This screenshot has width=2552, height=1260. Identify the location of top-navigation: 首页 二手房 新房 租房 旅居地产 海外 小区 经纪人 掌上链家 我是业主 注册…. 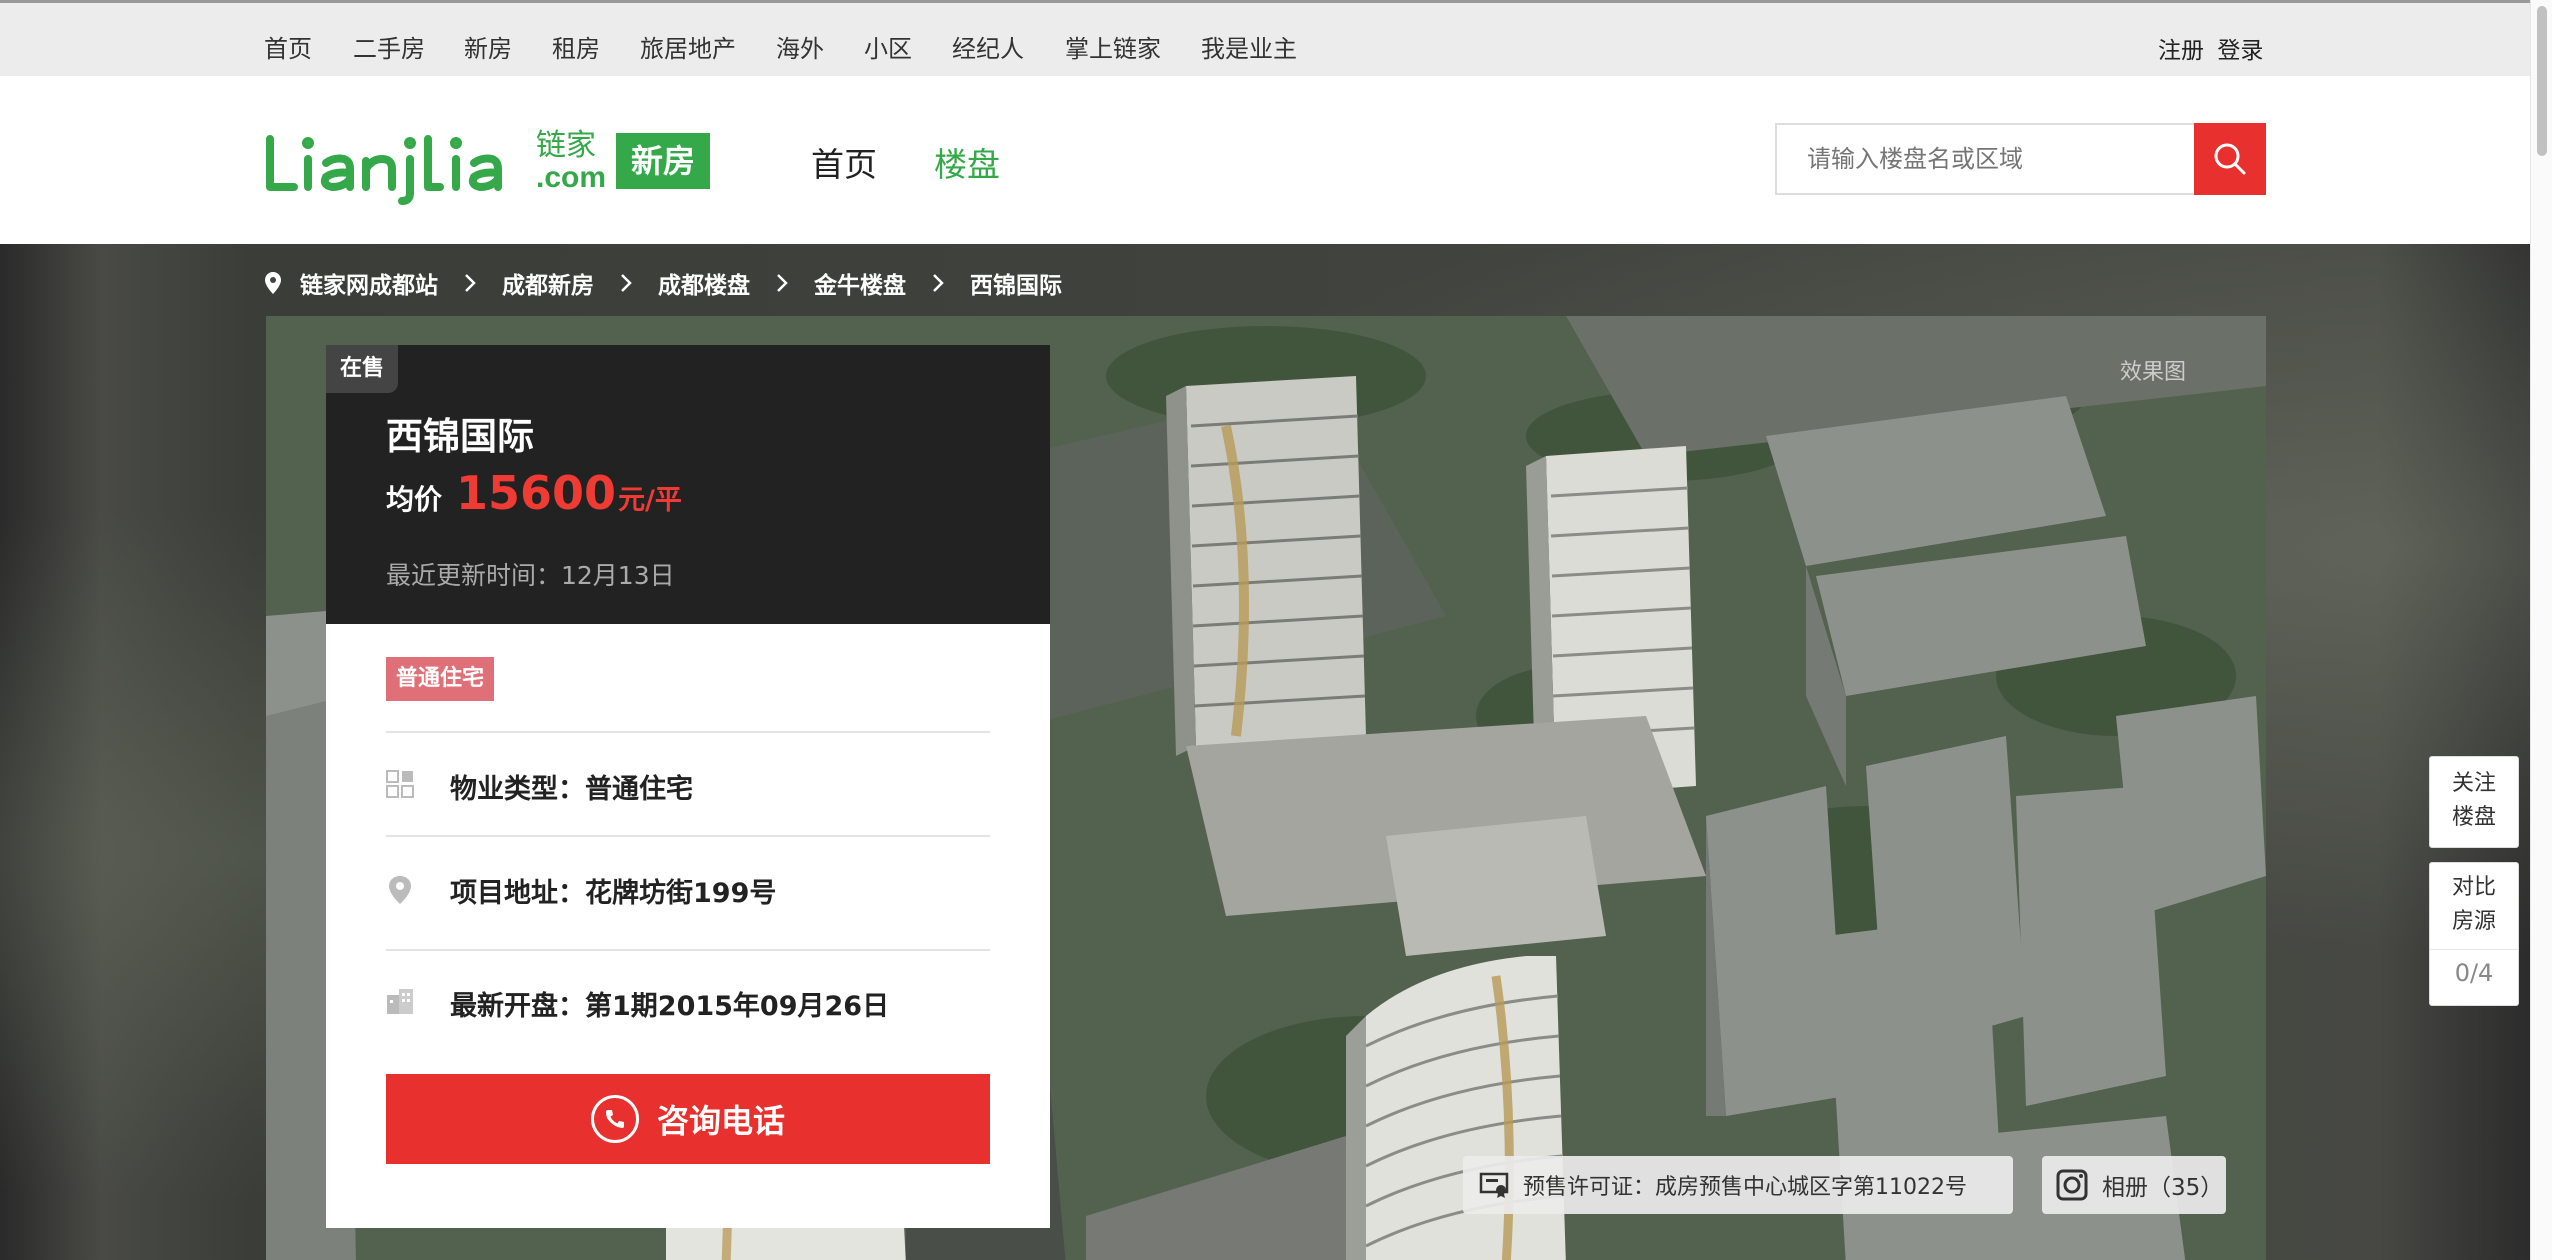
(1265, 38).